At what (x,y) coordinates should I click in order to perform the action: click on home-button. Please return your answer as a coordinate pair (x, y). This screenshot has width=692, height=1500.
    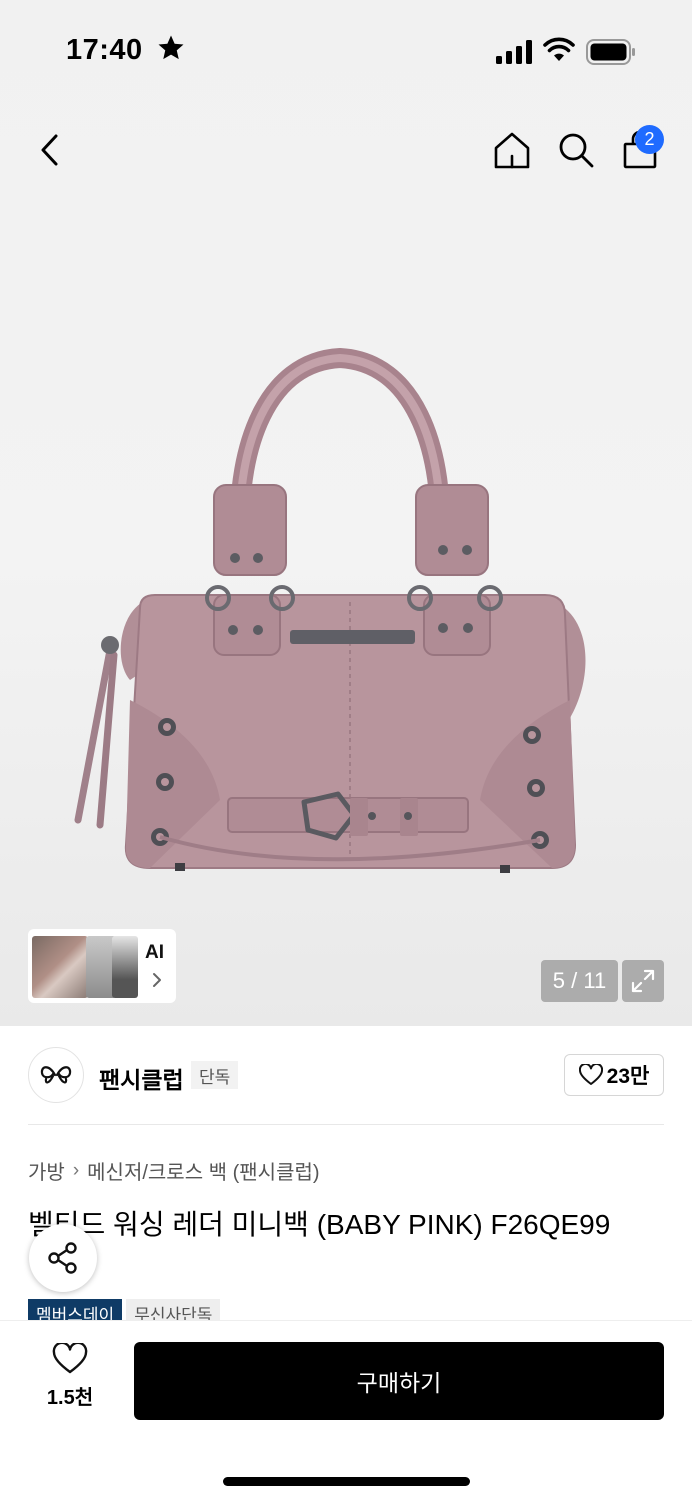
    Looking at the image, I should click on (512, 150).